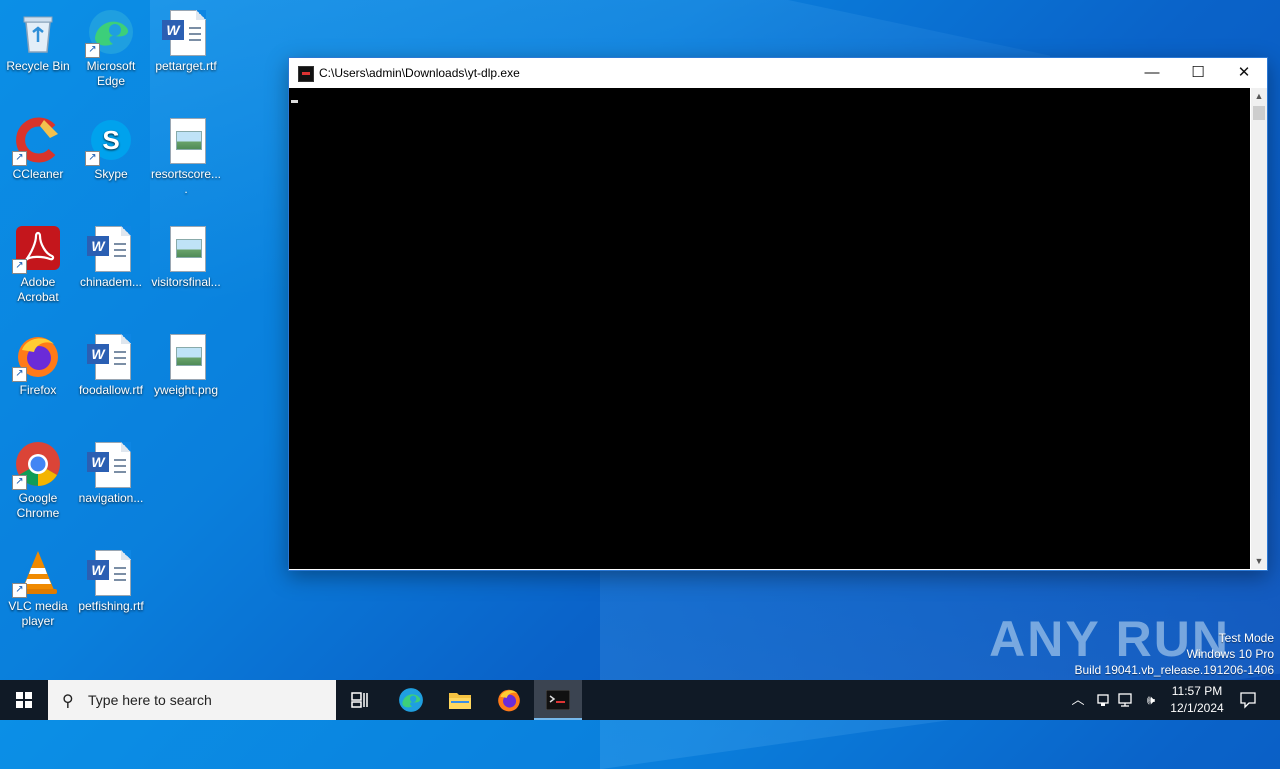 The height and width of the screenshot is (769, 1280). Describe the element at coordinates (1174, 670) in the screenshot. I see `build-text: Build 19041.vb_release.191206-1406` at that location.